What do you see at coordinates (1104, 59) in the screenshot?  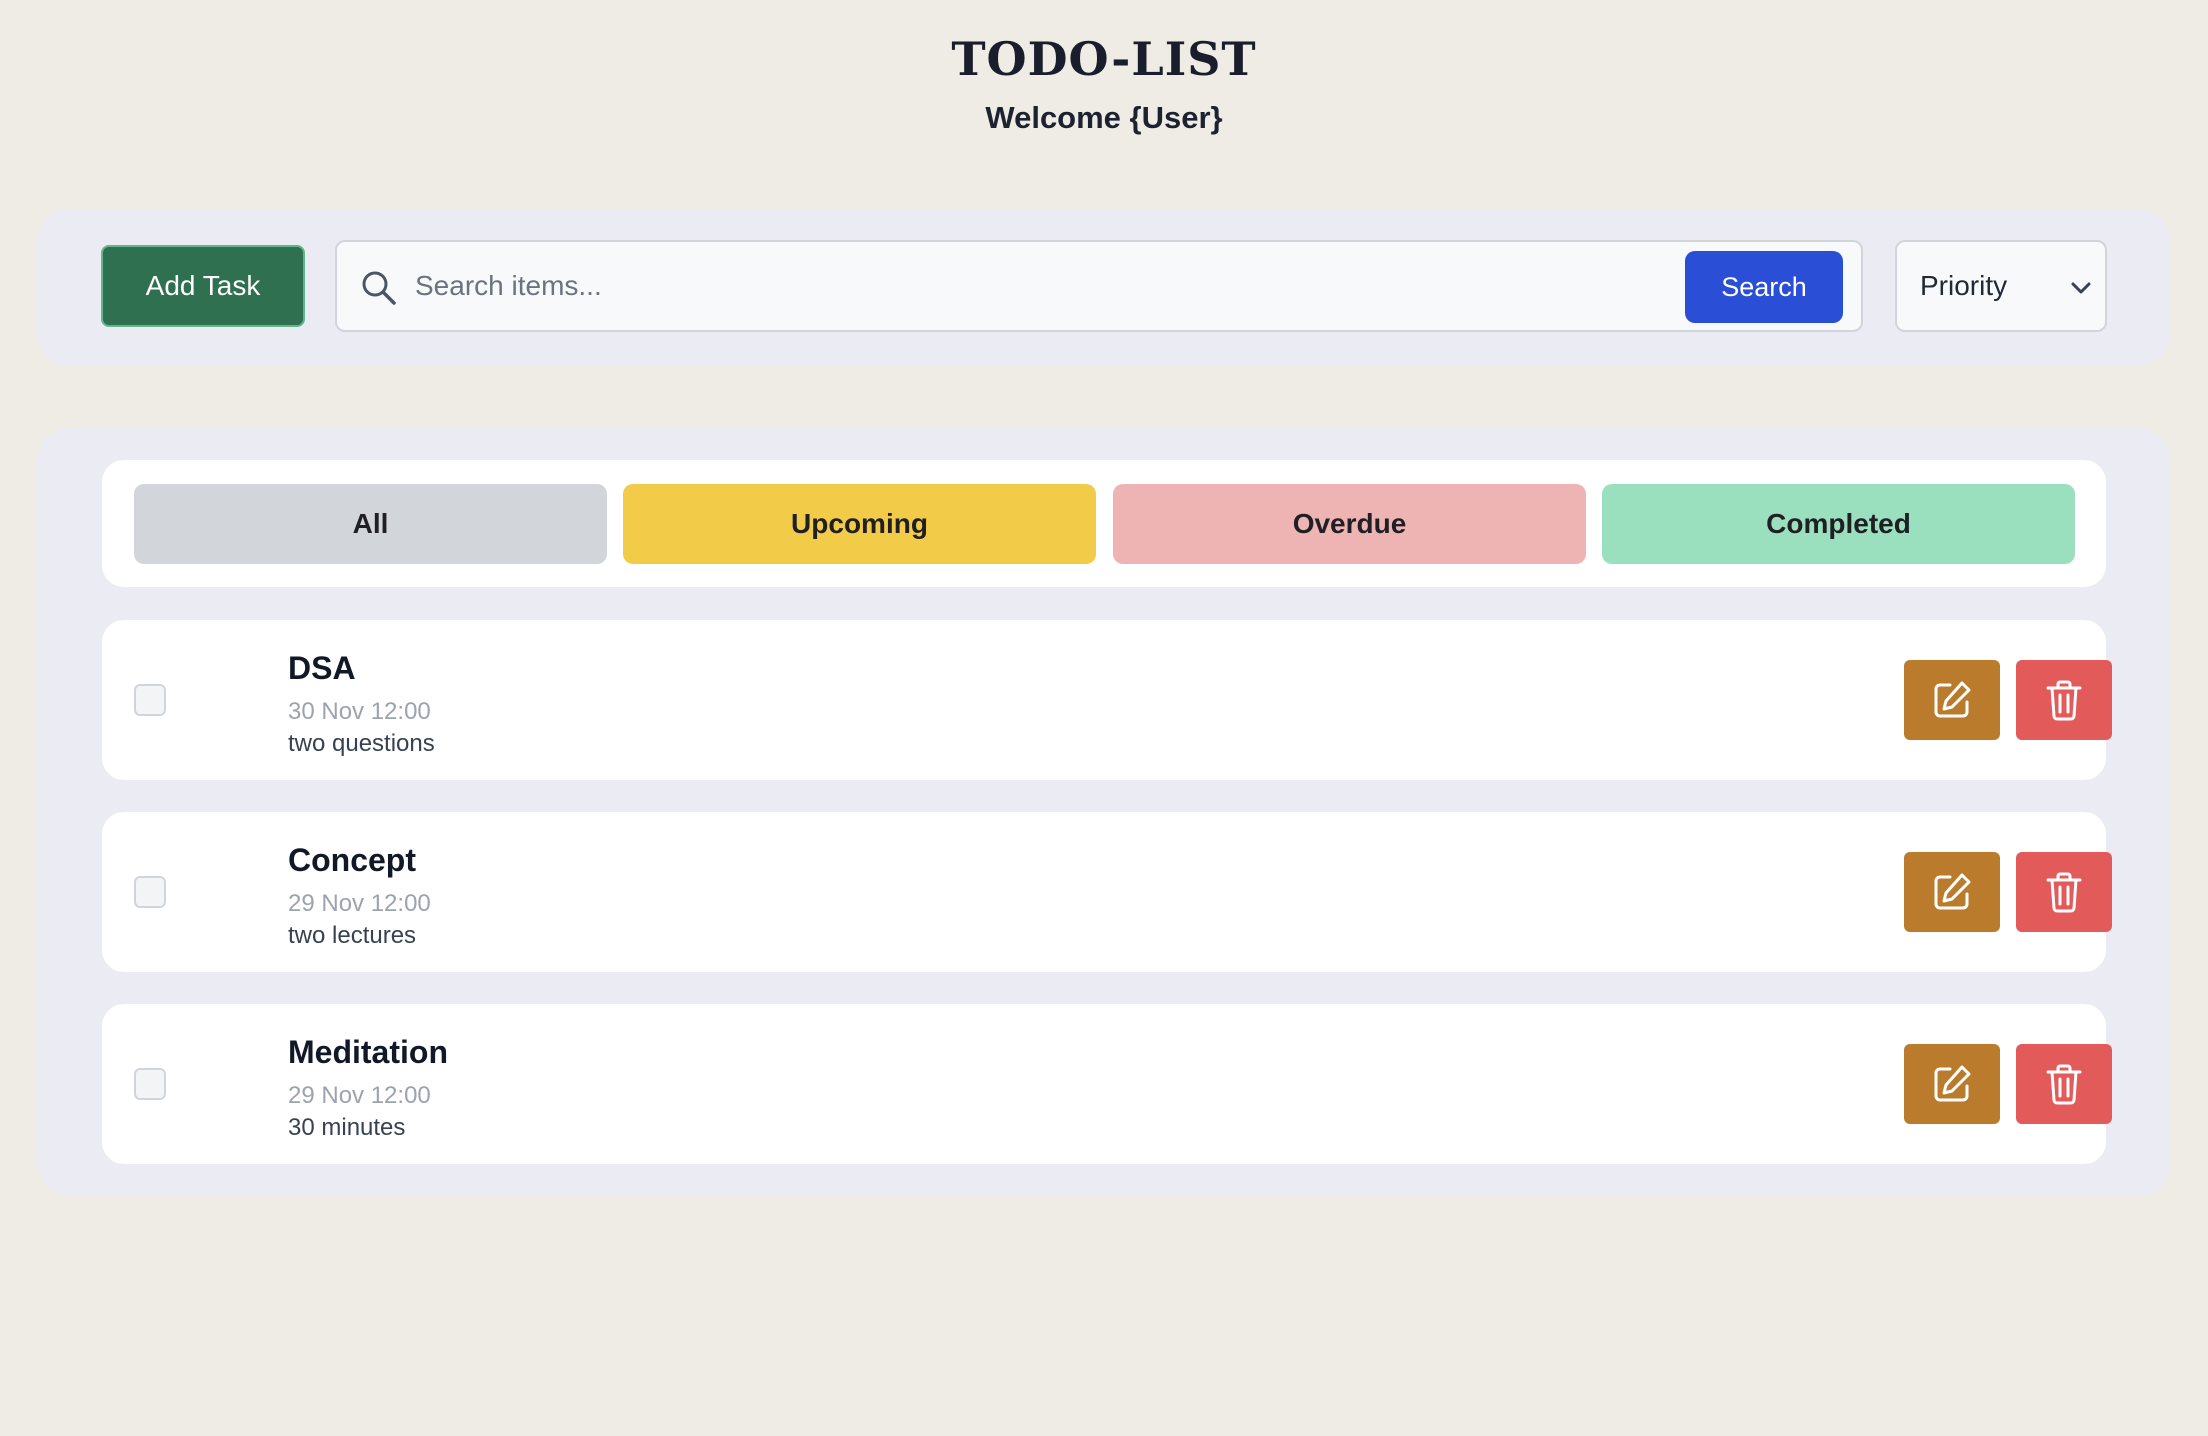 I see `app-title: TODO-LIST` at bounding box center [1104, 59].